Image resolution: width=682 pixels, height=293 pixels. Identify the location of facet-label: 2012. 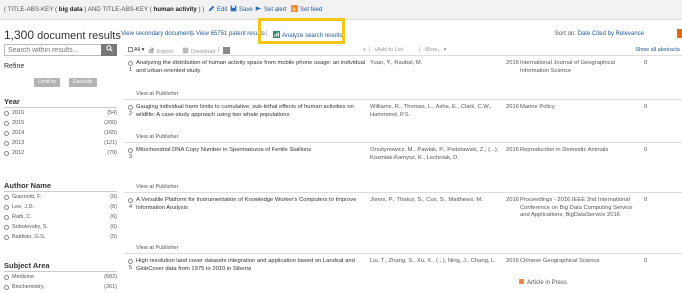
(18, 153).